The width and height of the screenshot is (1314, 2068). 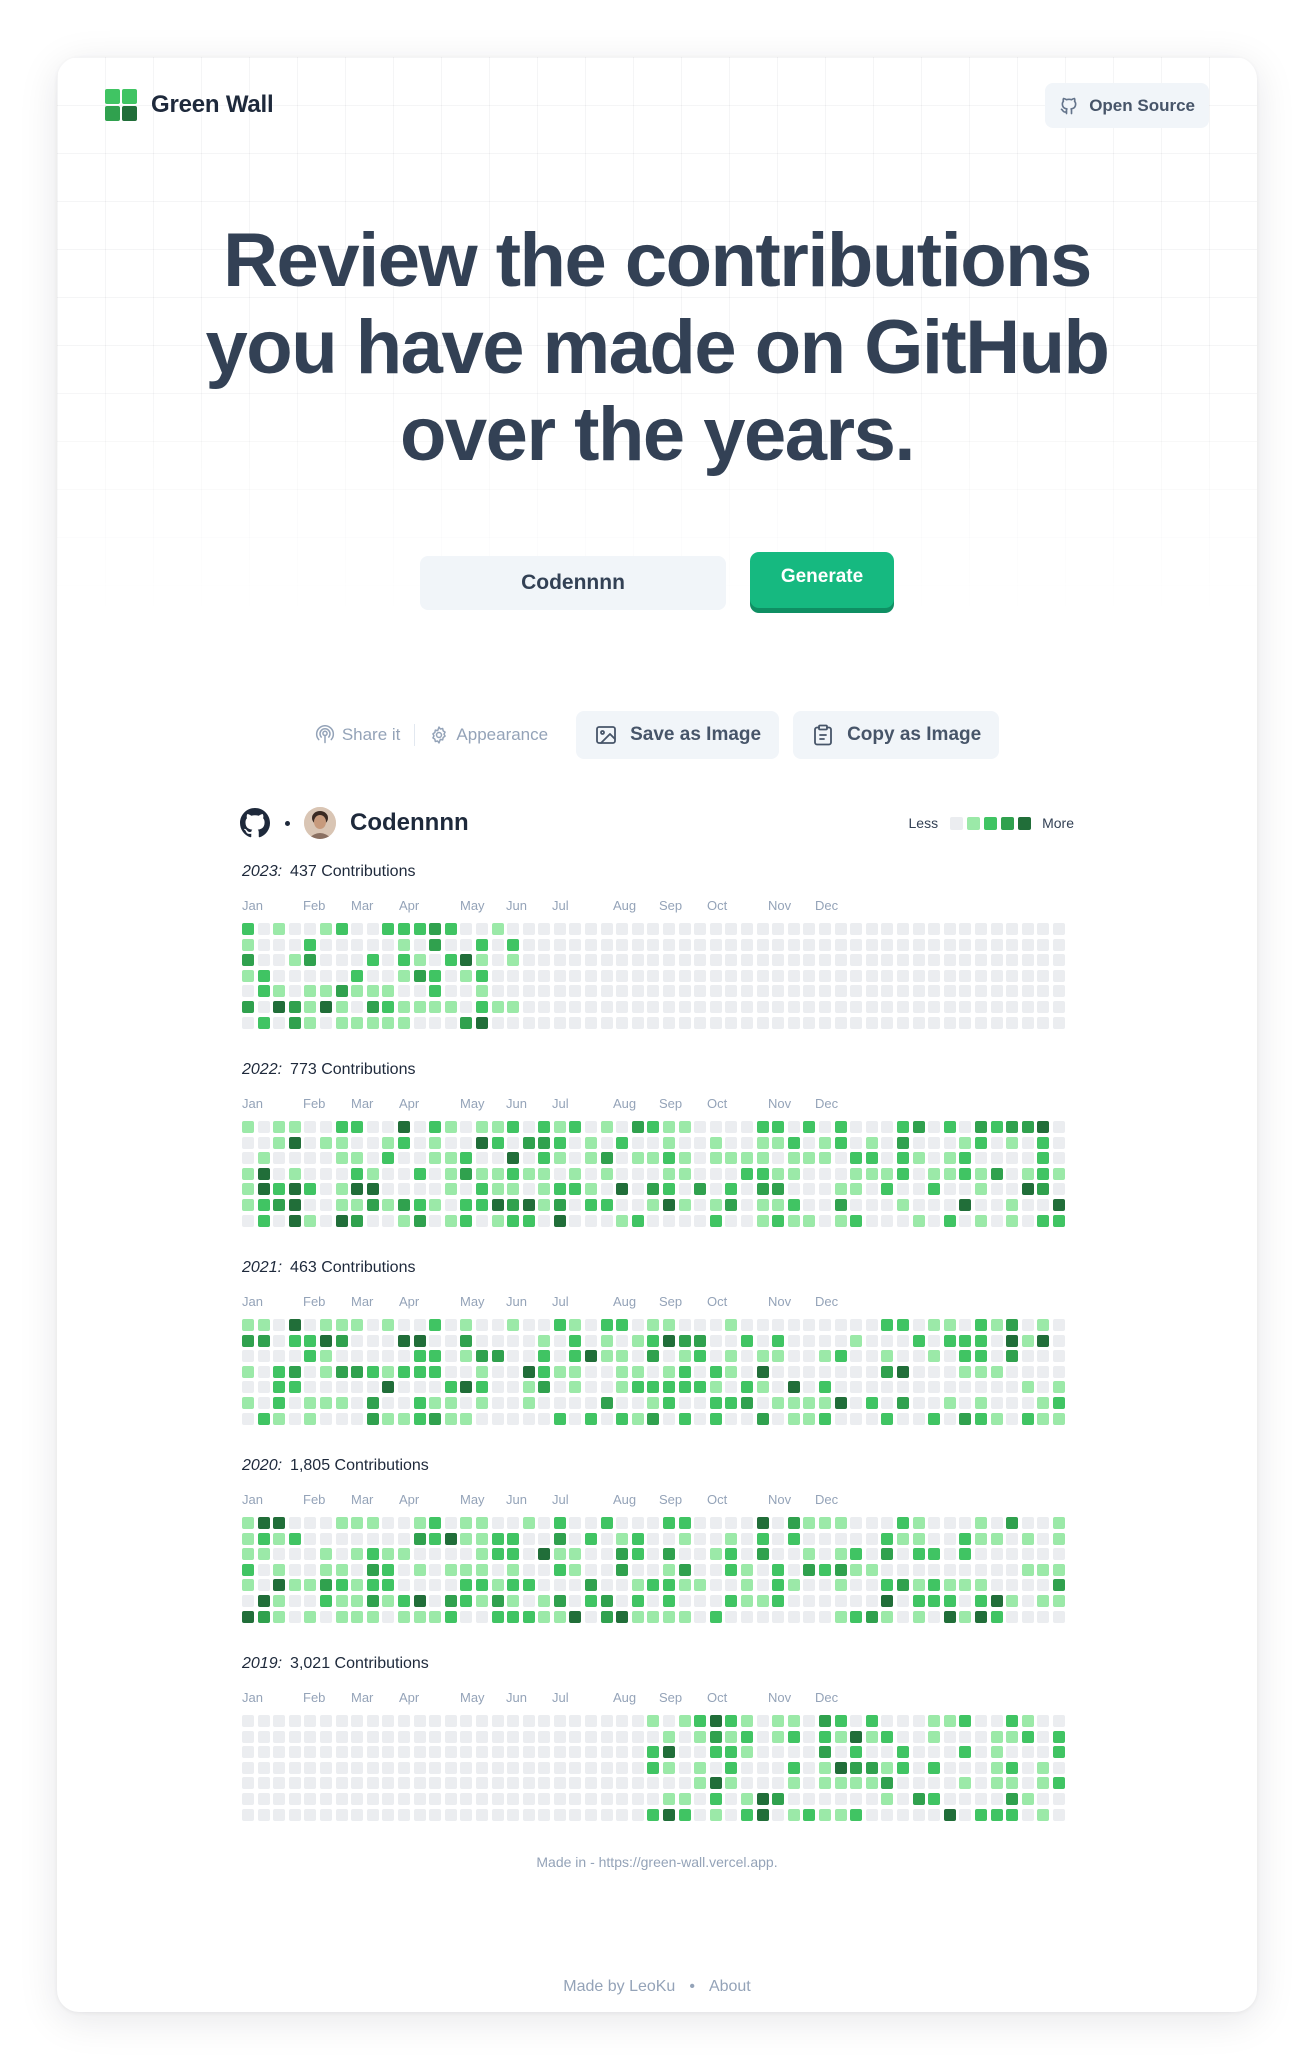 I want to click on appearance-link: Appearance, so click(x=488, y=735).